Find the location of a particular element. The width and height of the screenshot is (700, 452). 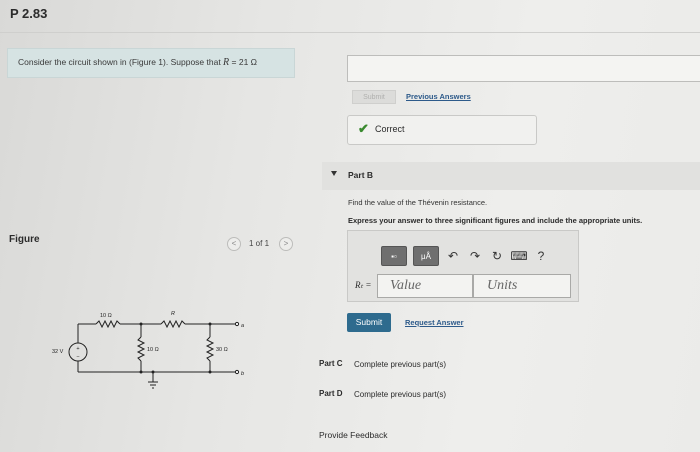

checkmark-icon: ✔ is located at coordinates (363, 128).